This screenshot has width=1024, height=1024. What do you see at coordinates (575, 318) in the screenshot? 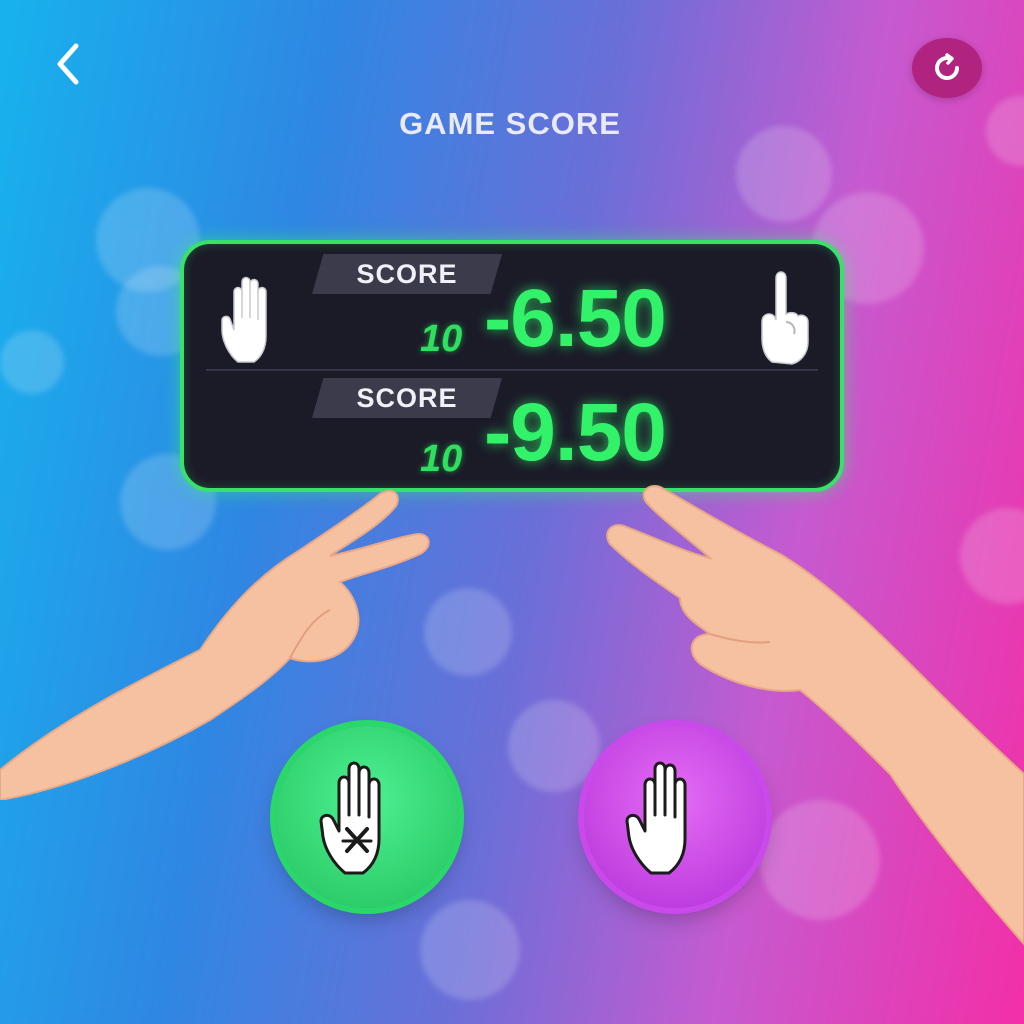
I see `score-value: -6.50` at bounding box center [575, 318].